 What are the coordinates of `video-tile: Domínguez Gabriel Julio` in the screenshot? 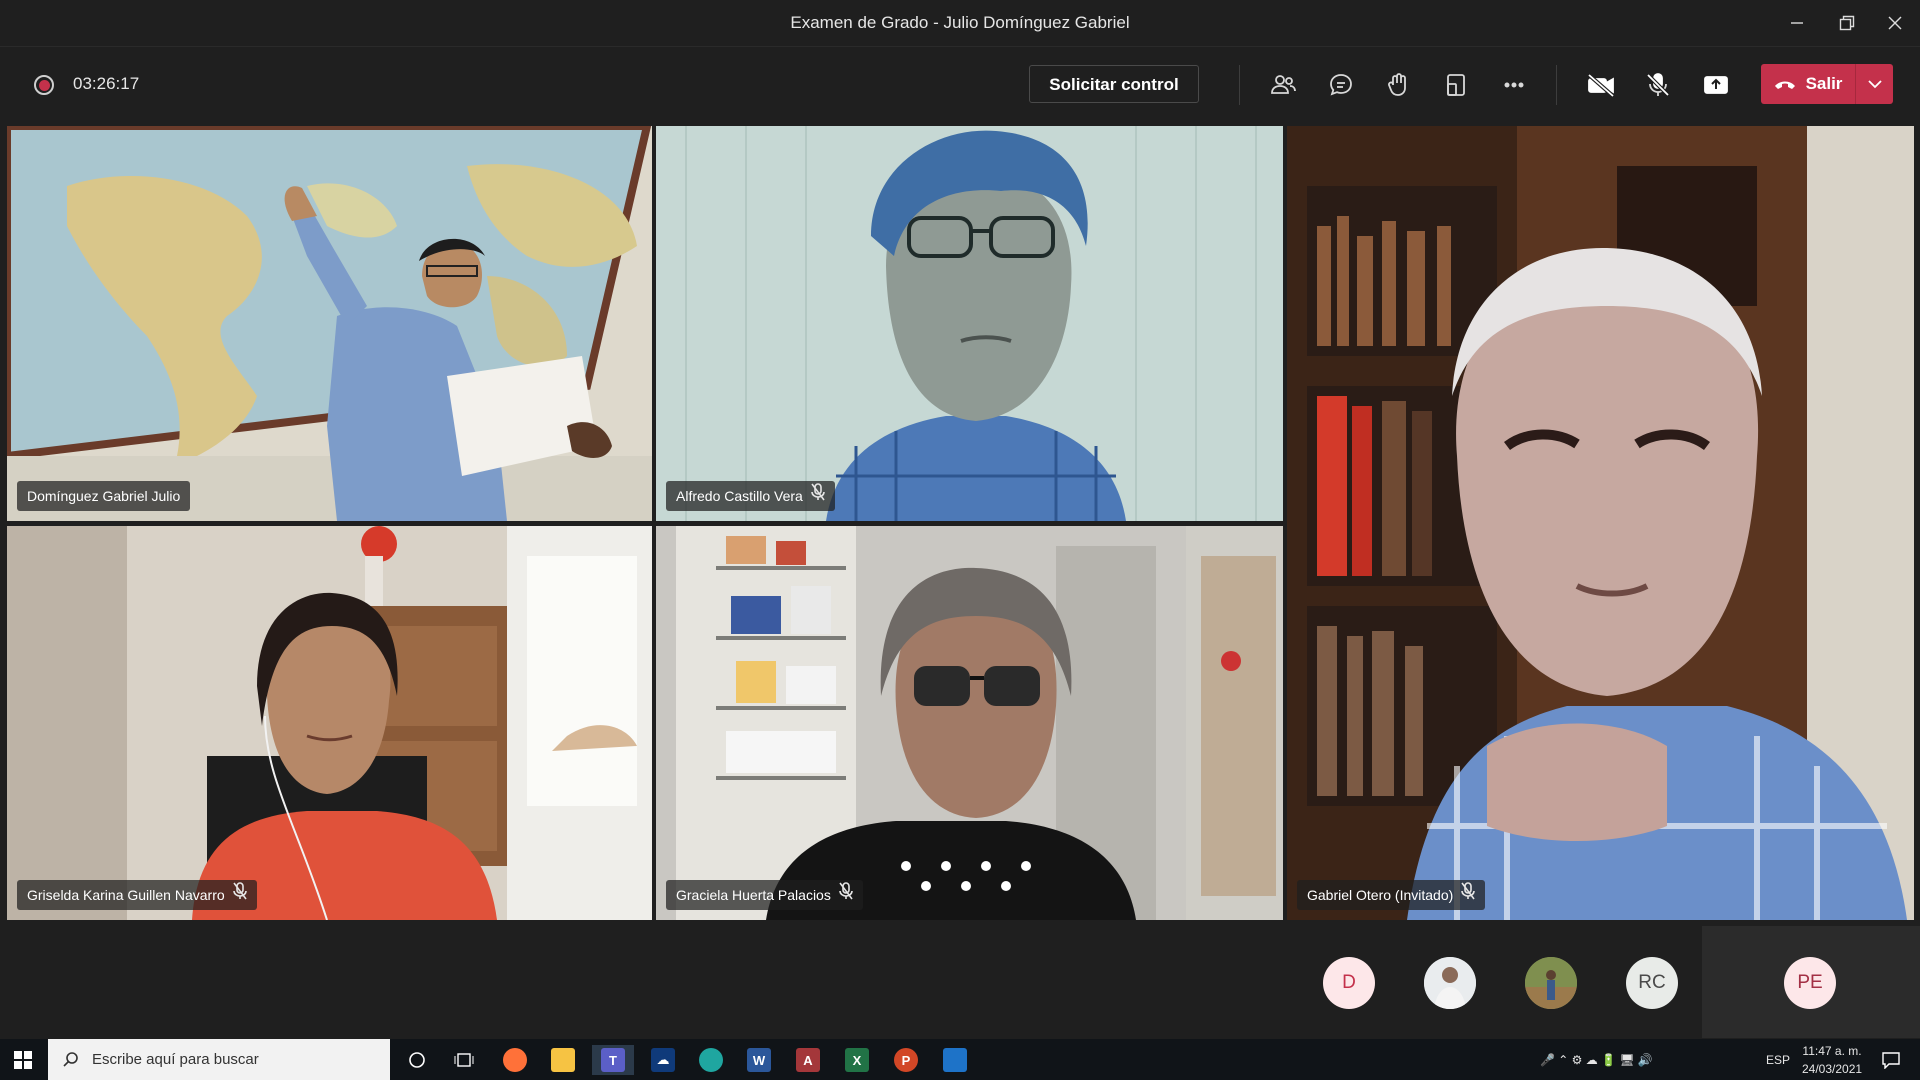 It's located at (329, 323).